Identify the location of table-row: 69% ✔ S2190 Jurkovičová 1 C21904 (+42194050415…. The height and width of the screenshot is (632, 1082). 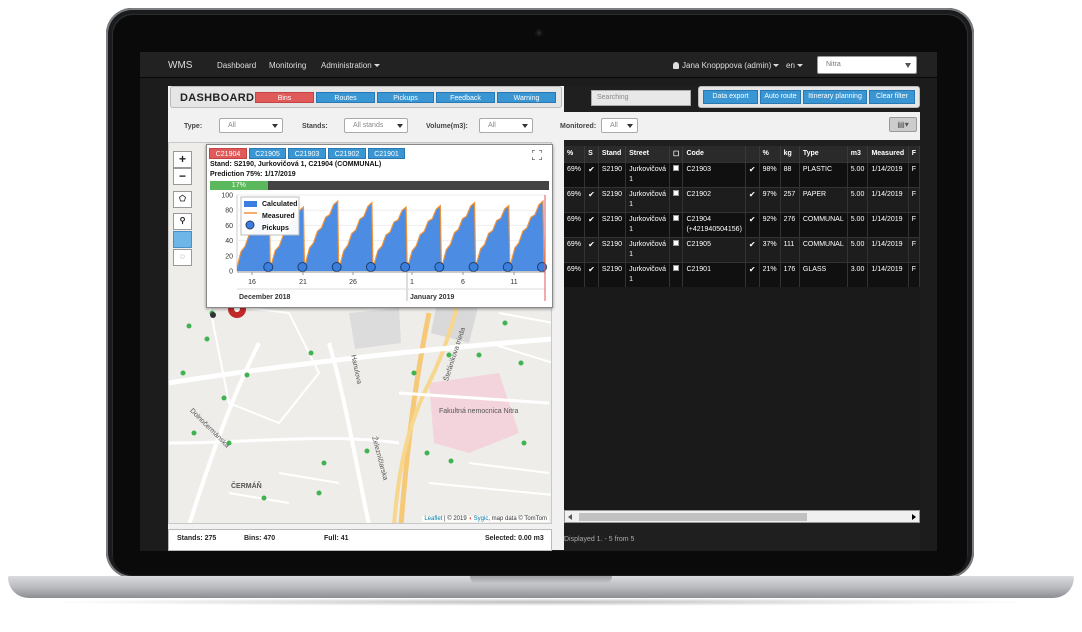
(742, 224).